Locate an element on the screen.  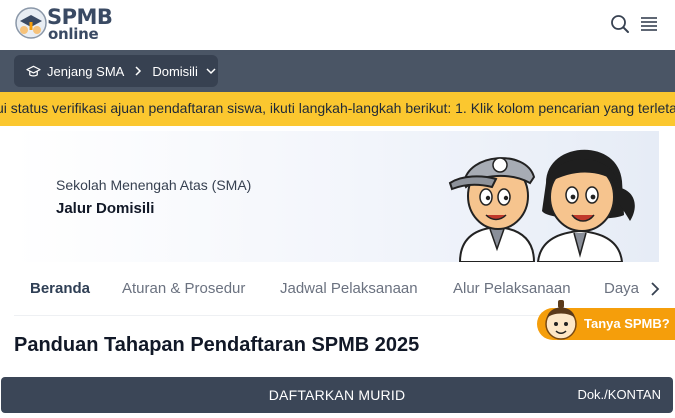
chevron-down-icon is located at coordinates (211, 71).